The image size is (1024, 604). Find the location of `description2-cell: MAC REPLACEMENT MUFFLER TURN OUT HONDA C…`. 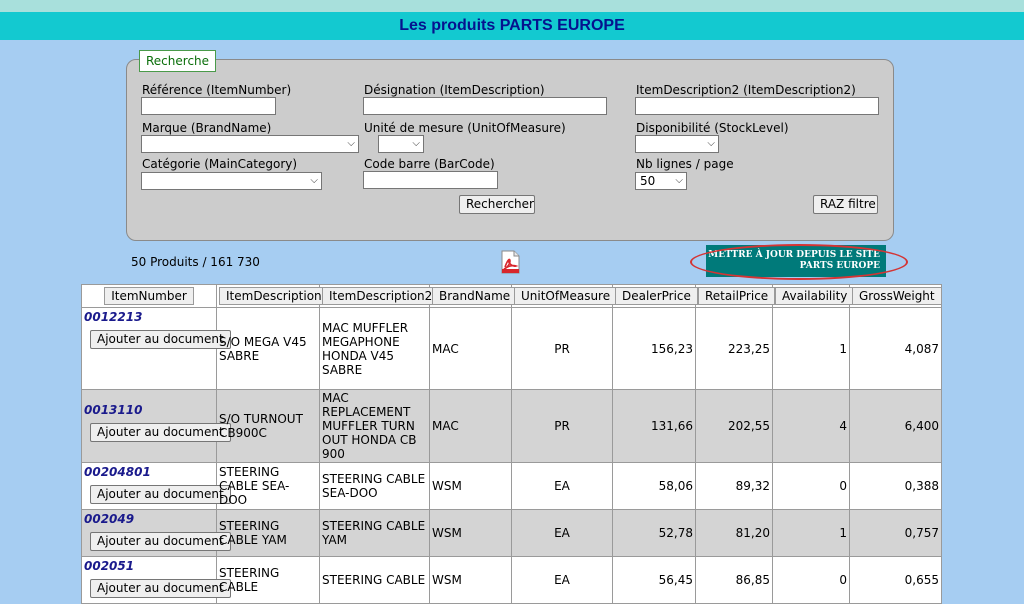

description2-cell: MAC REPLACEMENT MUFFLER TURN OUT HONDA C… is located at coordinates (374, 426).